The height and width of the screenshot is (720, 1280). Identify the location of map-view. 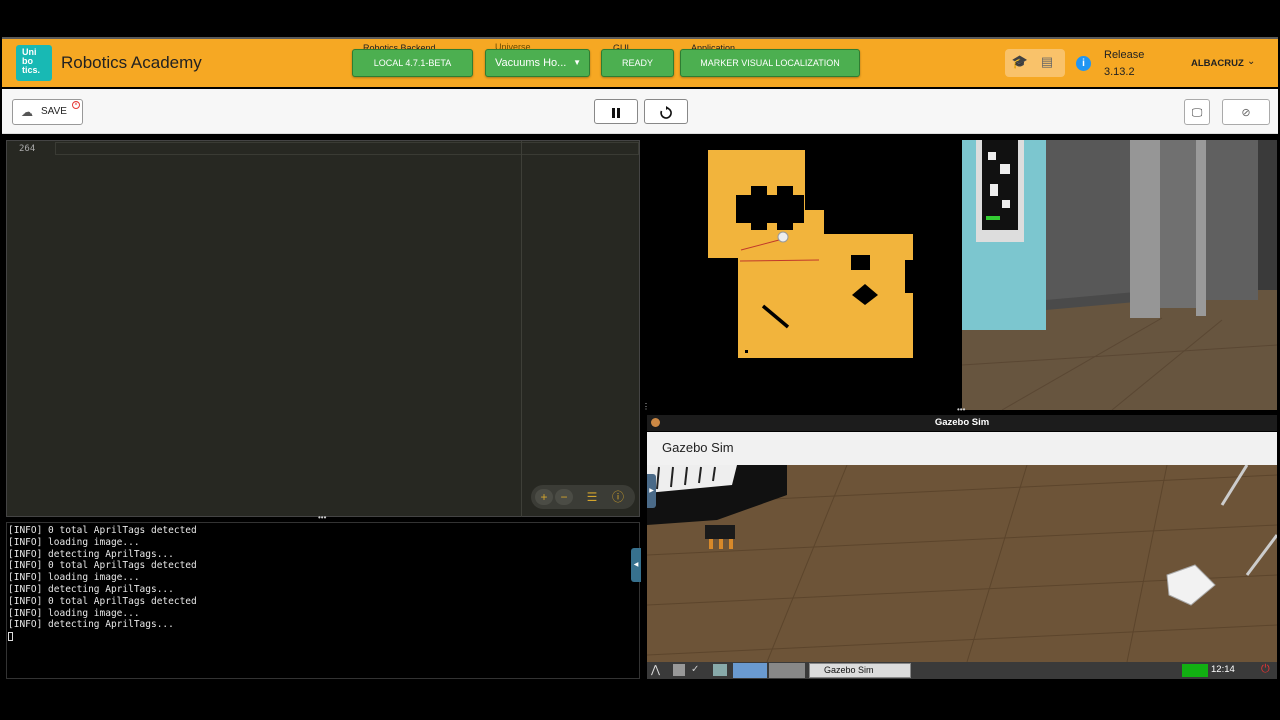
(804, 275).